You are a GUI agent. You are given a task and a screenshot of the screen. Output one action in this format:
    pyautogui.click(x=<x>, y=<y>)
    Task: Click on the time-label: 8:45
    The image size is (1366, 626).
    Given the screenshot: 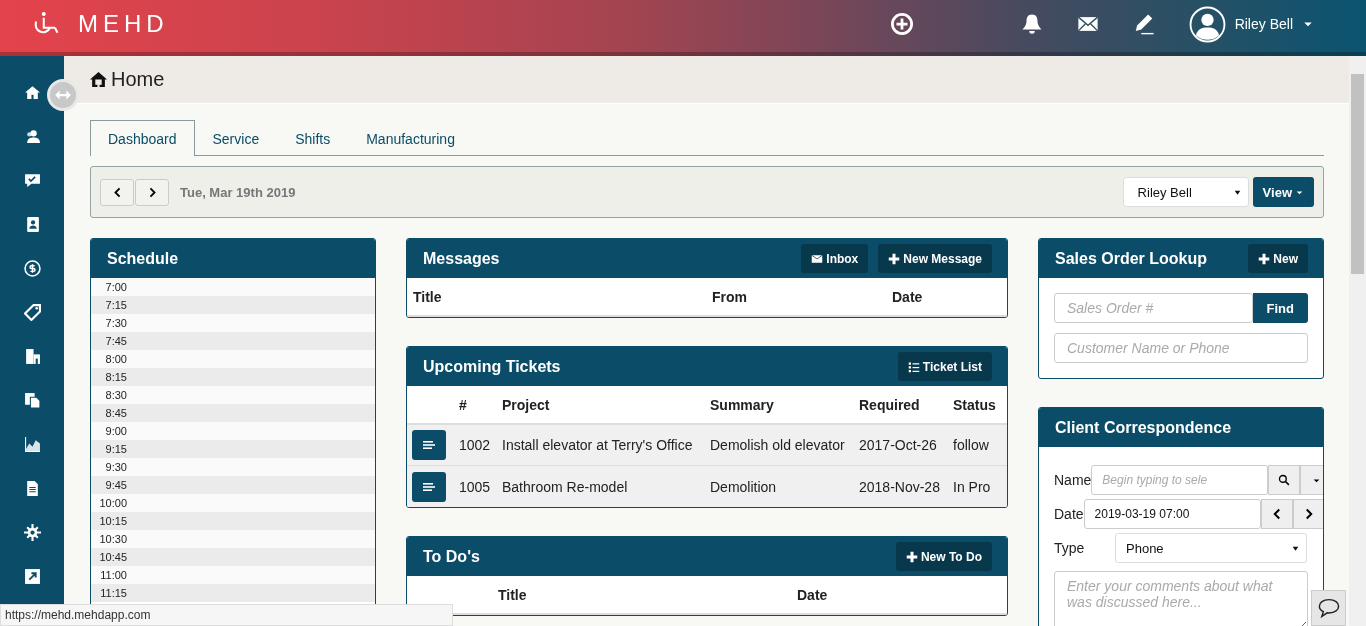 What is the action you would take?
    pyautogui.click(x=115, y=413)
    